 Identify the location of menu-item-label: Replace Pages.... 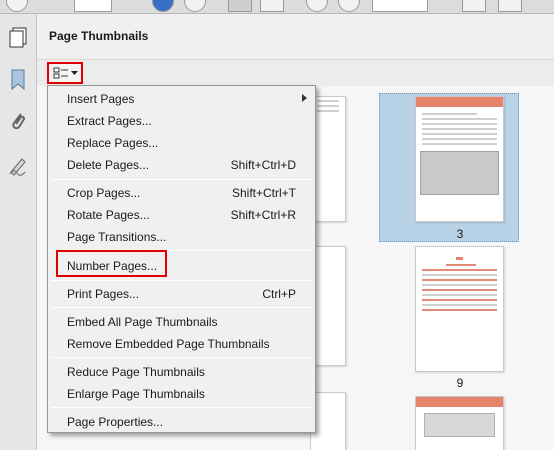
(113, 143).